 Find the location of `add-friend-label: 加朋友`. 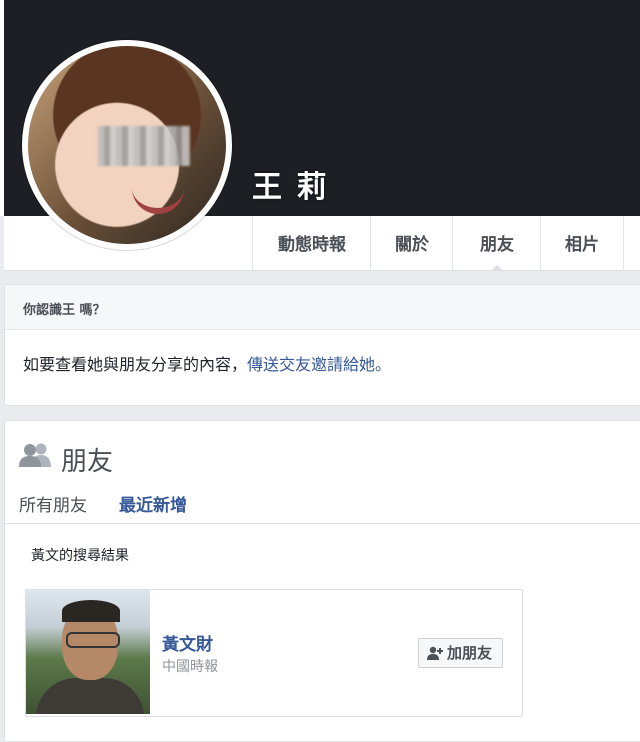

add-friend-label: 加朋友 is located at coordinates (470, 653).